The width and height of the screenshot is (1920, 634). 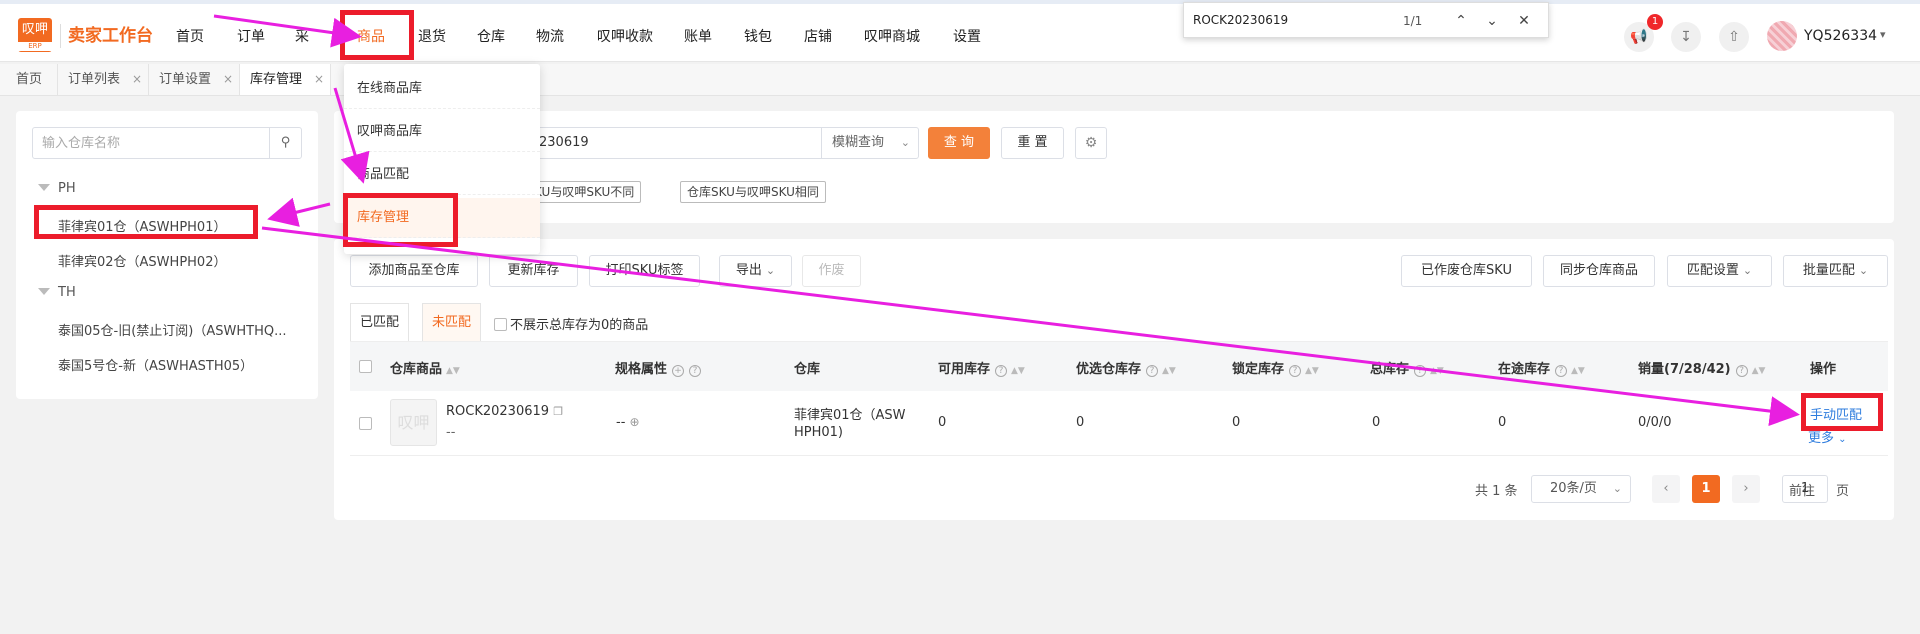 I want to click on warehouse-item-th05-new: 泰国5号仓-新（ASWHASTH05）, so click(x=155, y=364).